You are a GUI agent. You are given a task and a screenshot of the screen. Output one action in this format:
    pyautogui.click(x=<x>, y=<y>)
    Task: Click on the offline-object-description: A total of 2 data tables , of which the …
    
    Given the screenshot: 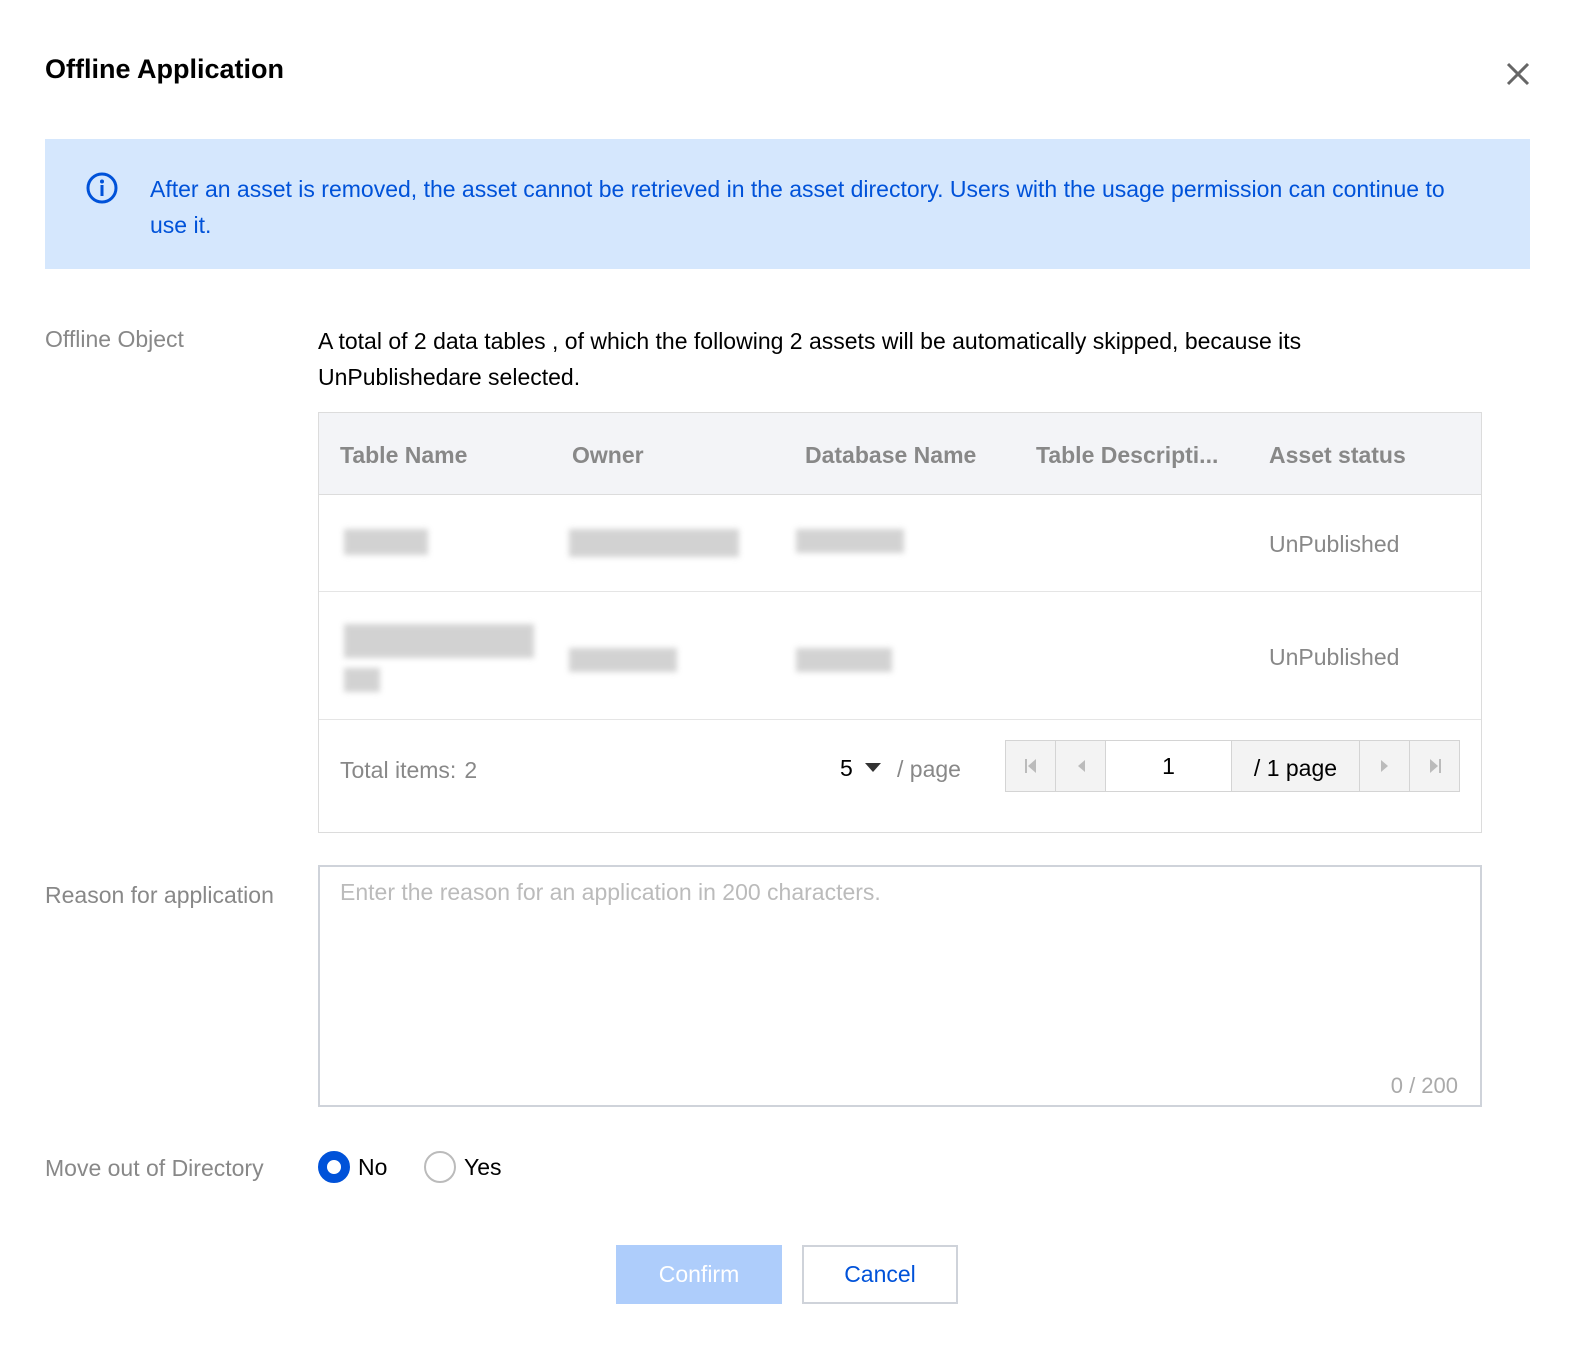 What is the action you would take?
    pyautogui.click(x=810, y=359)
    